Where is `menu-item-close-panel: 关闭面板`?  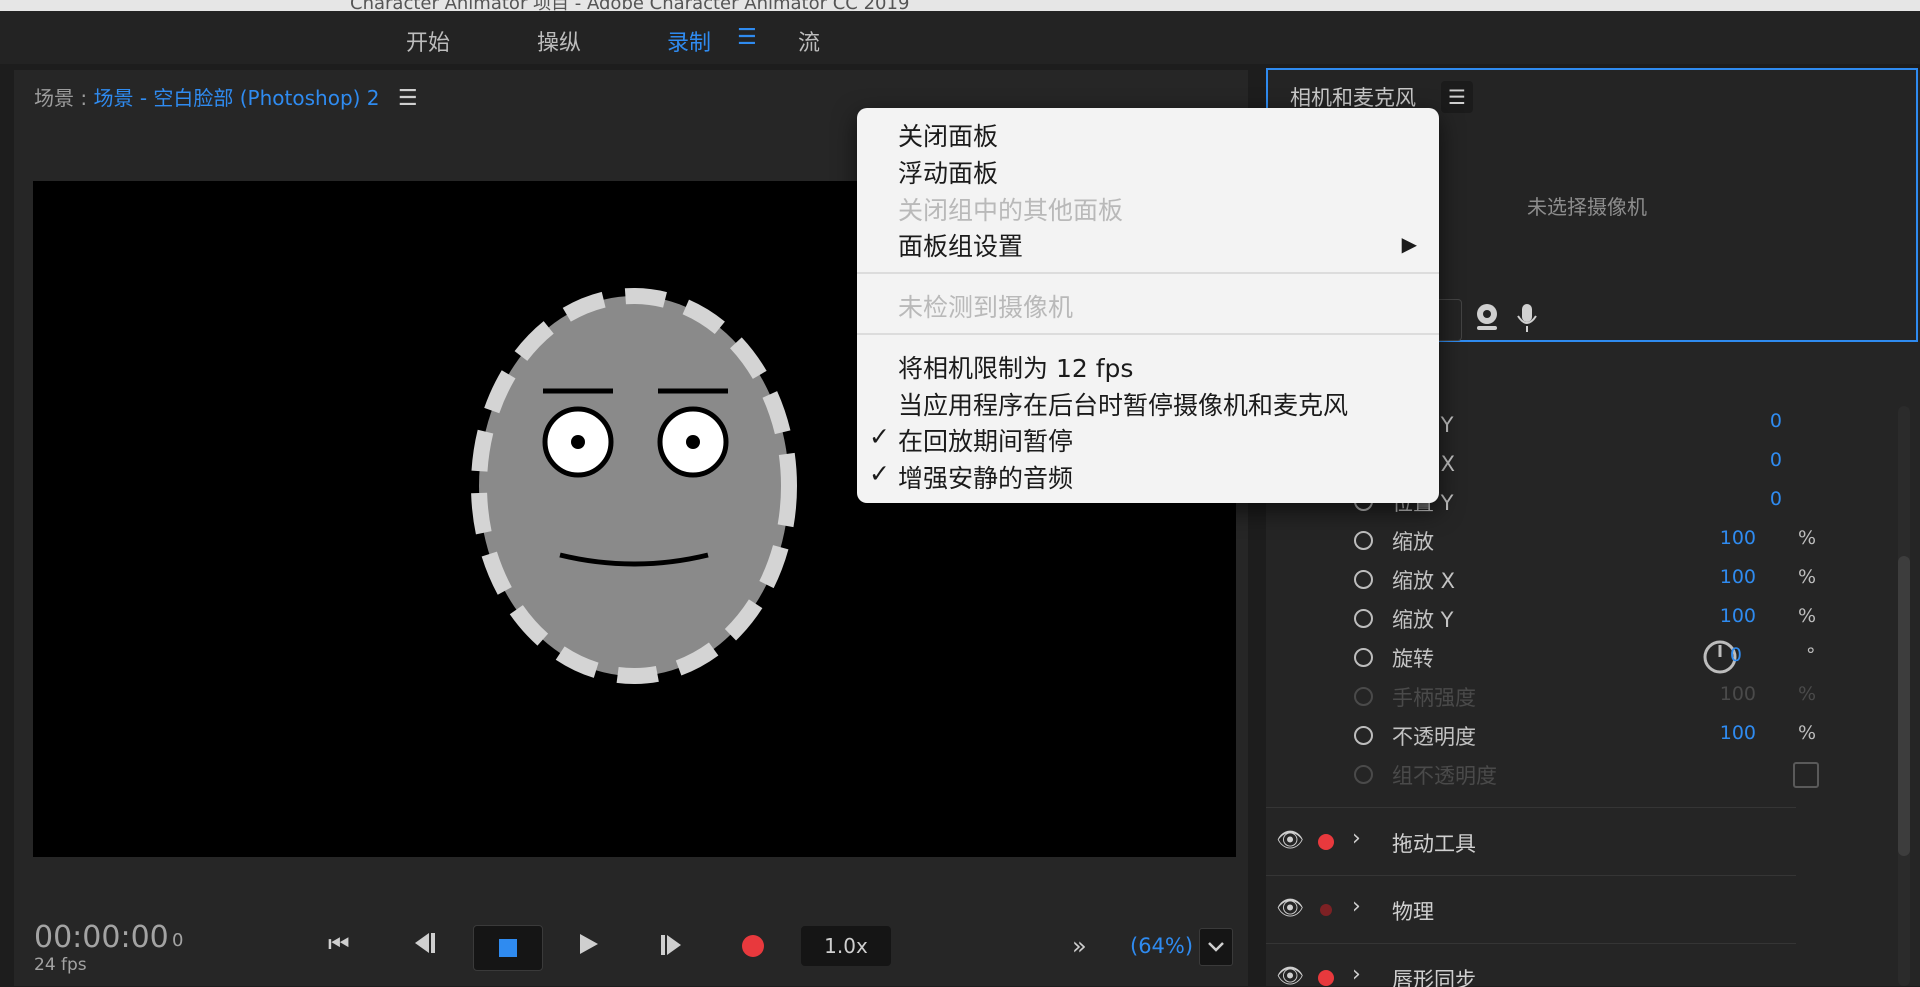 menu-item-close-panel: 关闭面板 is located at coordinates (948, 135).